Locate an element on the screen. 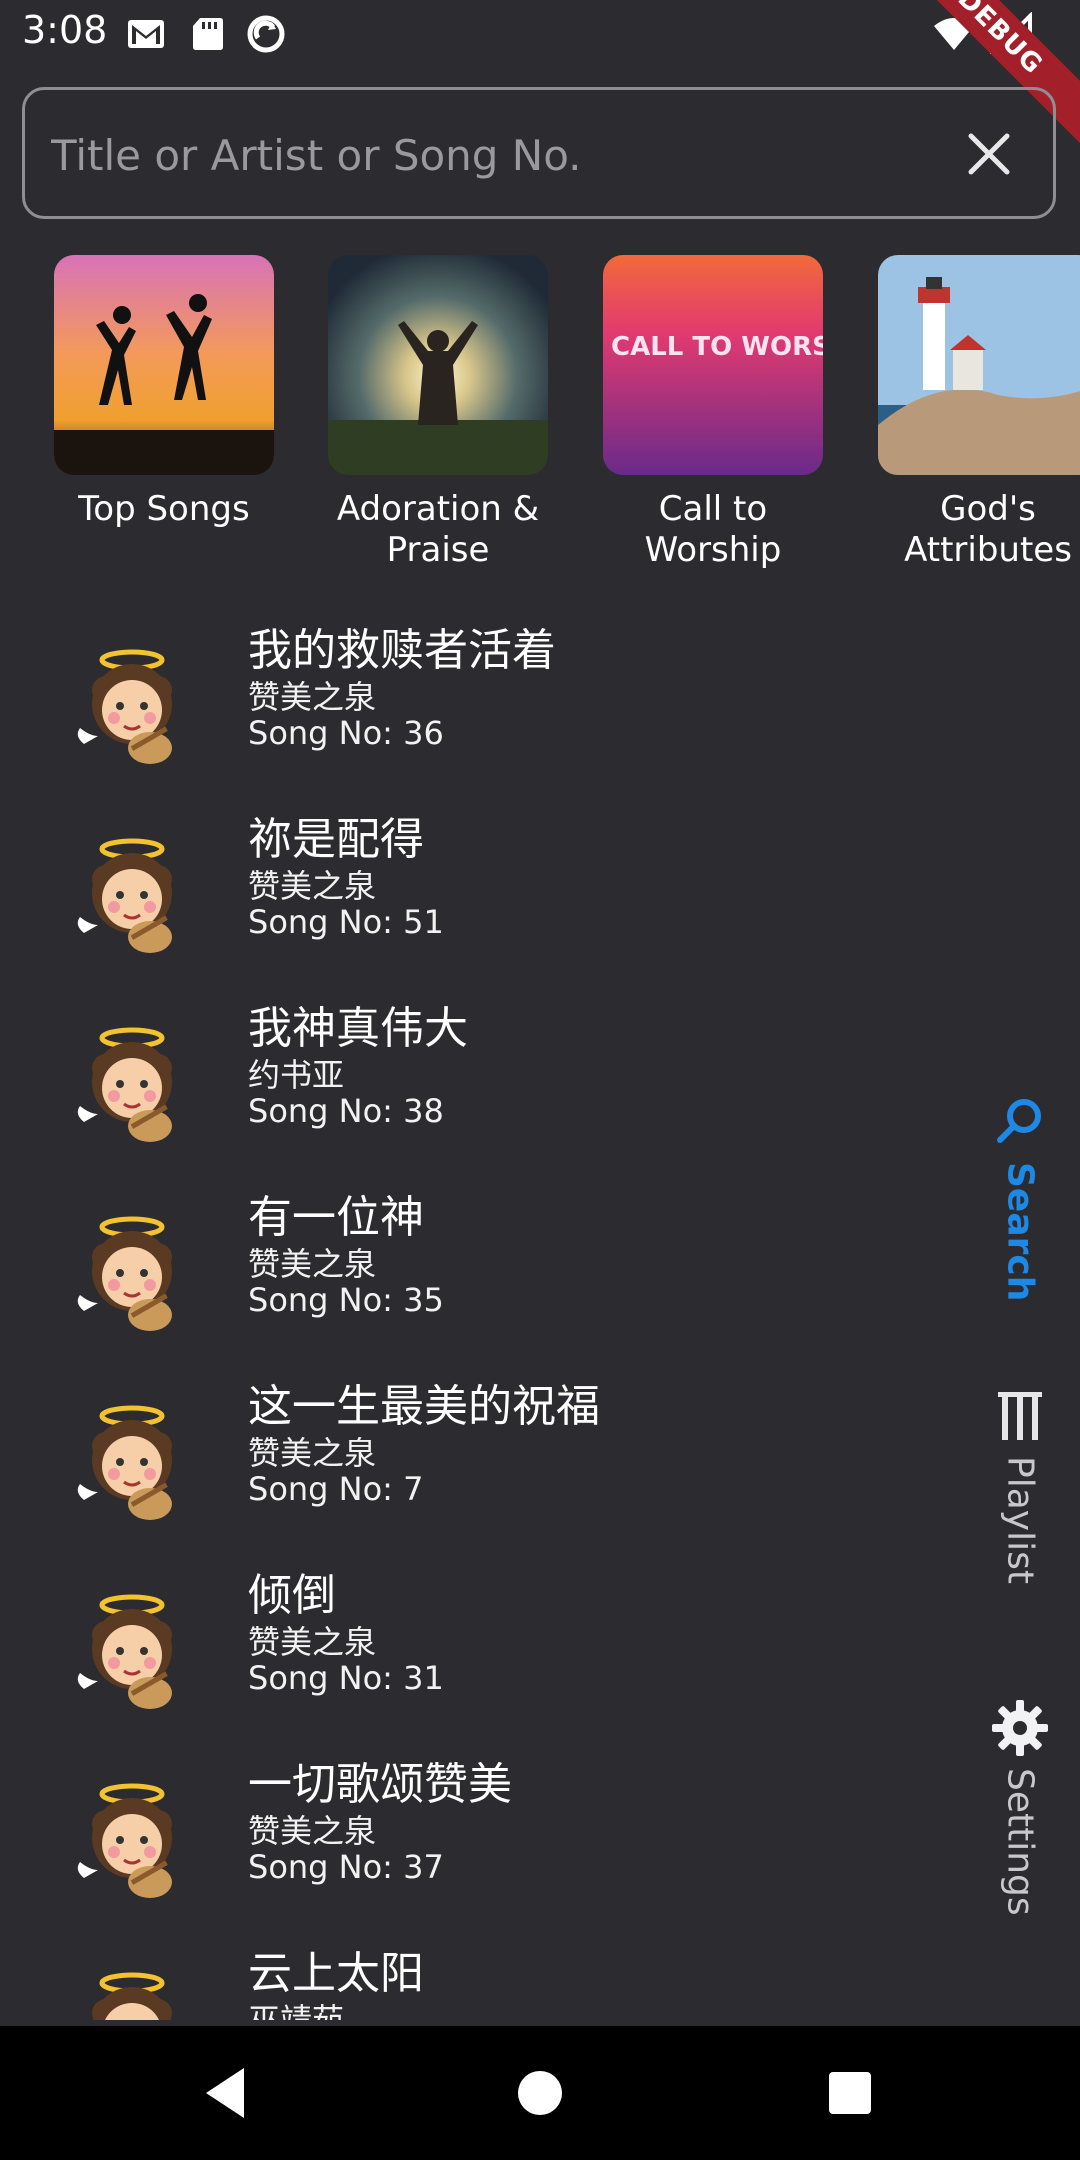 This screenshot has width=1080, height=2160. category-image-call-to-worship: THE CALL TO WORSHIP is located at coordinates (713, 365).